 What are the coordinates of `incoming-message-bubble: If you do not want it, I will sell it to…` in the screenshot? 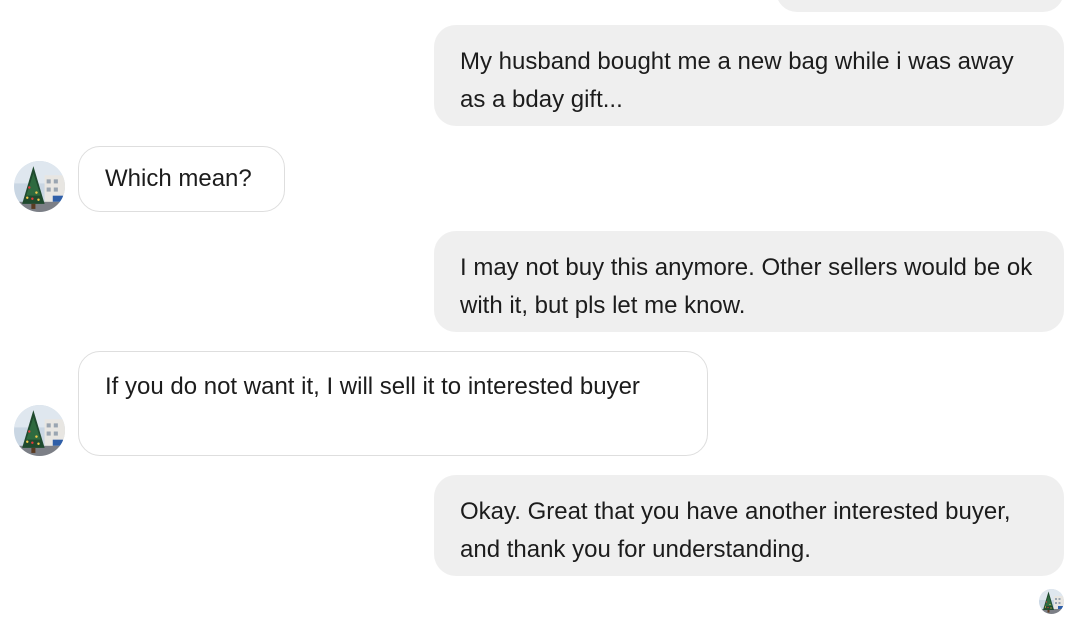 It's located at (393, 403).